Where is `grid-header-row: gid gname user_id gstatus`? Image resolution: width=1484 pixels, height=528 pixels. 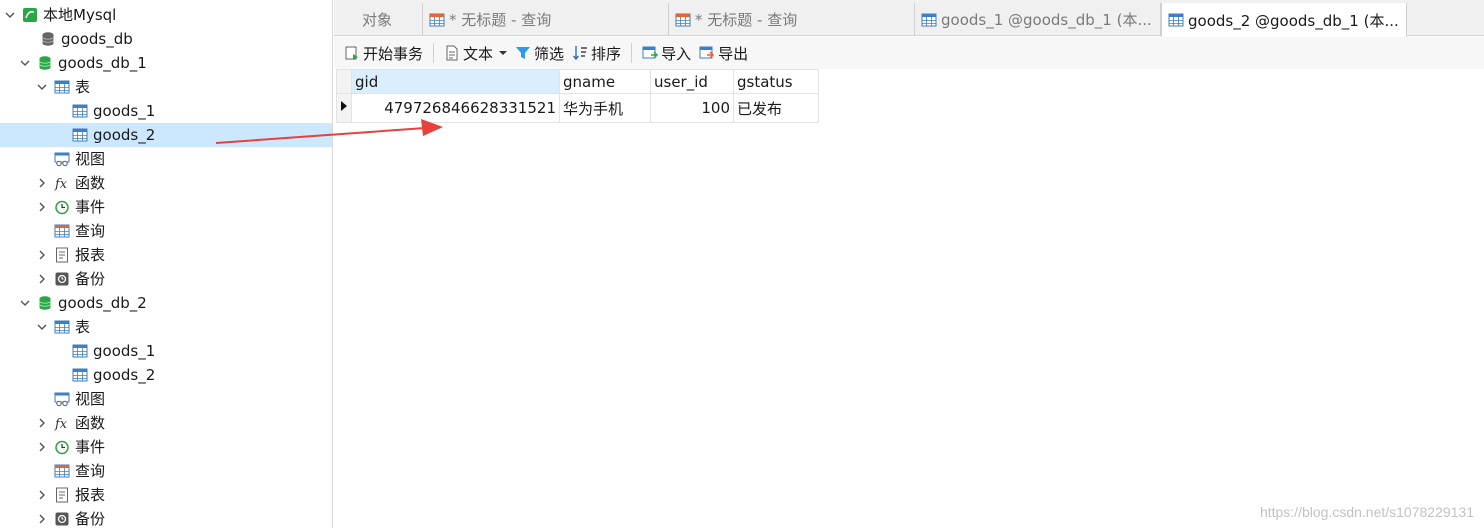 grid-header-row: gid gname user_id gstatus is located at coordinates (577, 81).